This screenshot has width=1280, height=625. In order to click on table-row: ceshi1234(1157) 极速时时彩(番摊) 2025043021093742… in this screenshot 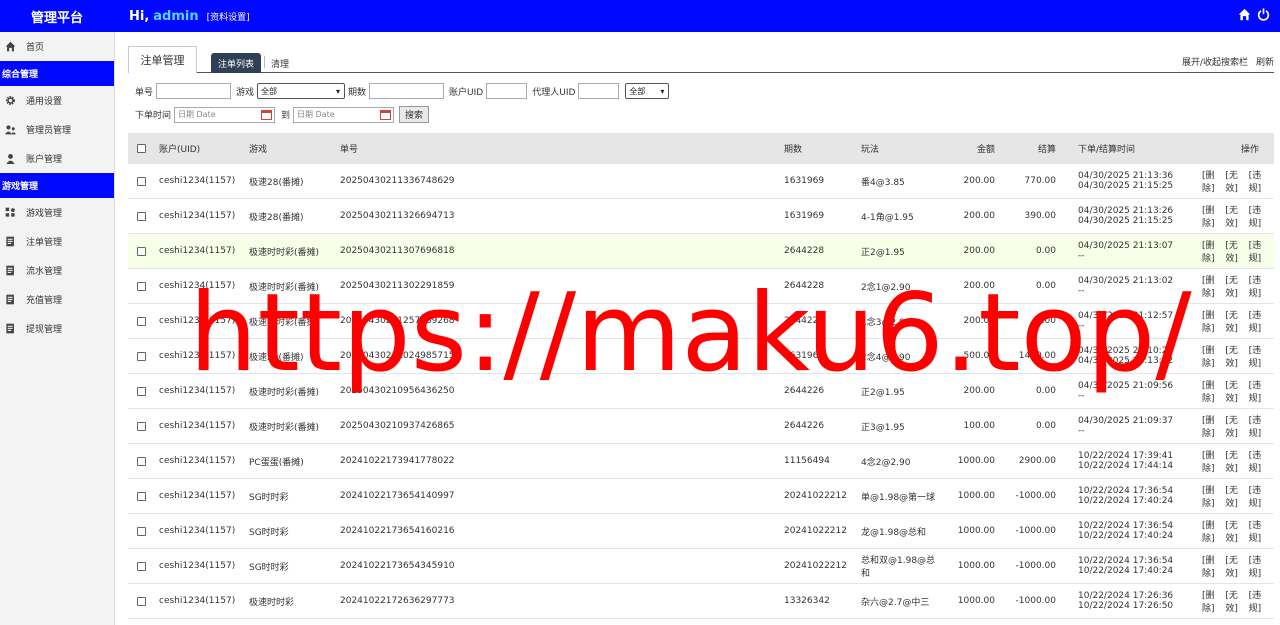, I will do `click(701, 426)`.